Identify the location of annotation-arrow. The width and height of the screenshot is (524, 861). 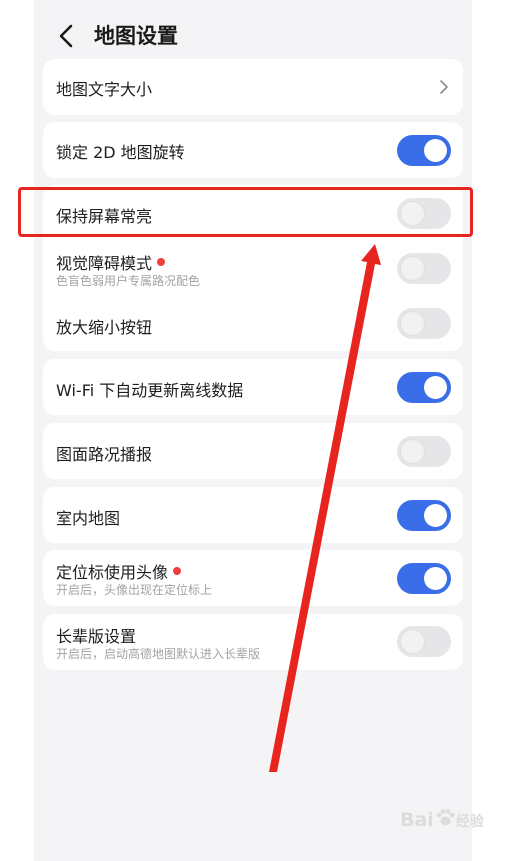
(325, 508).